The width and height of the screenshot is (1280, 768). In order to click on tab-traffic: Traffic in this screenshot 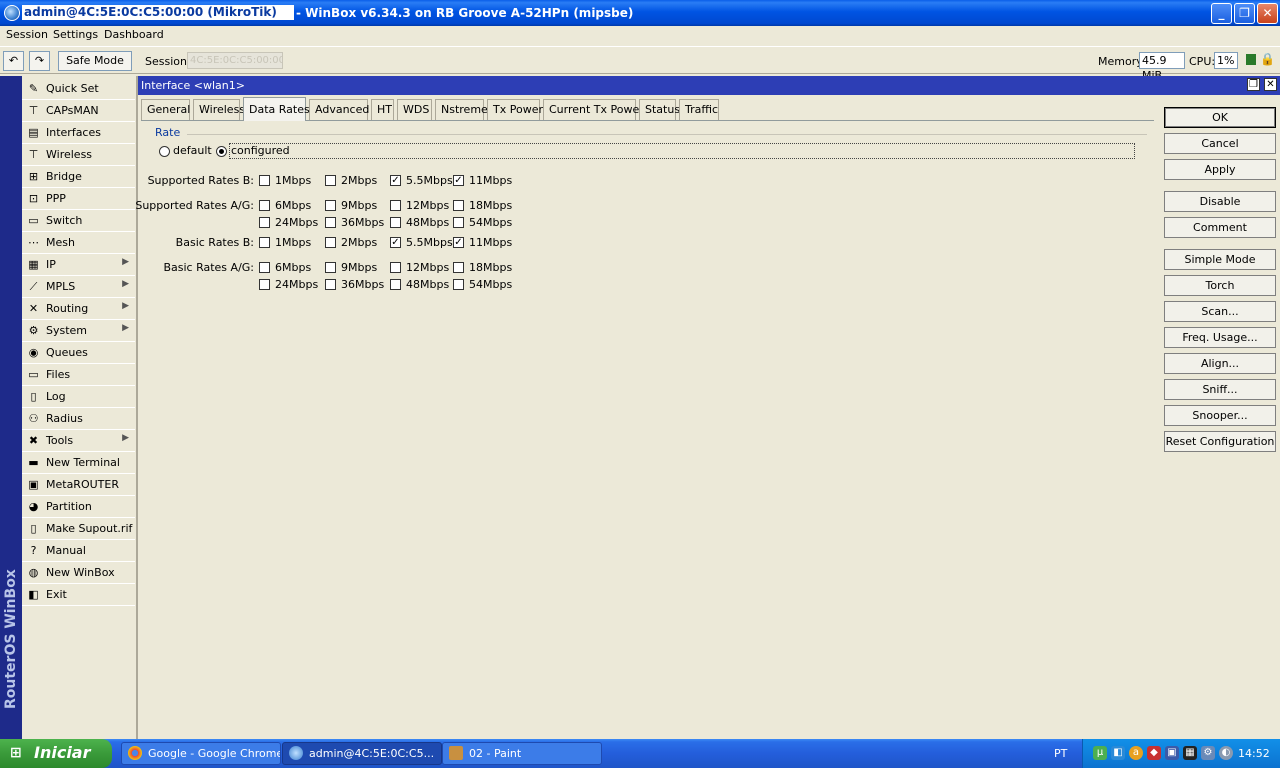, I will do `click(699, 109)`.